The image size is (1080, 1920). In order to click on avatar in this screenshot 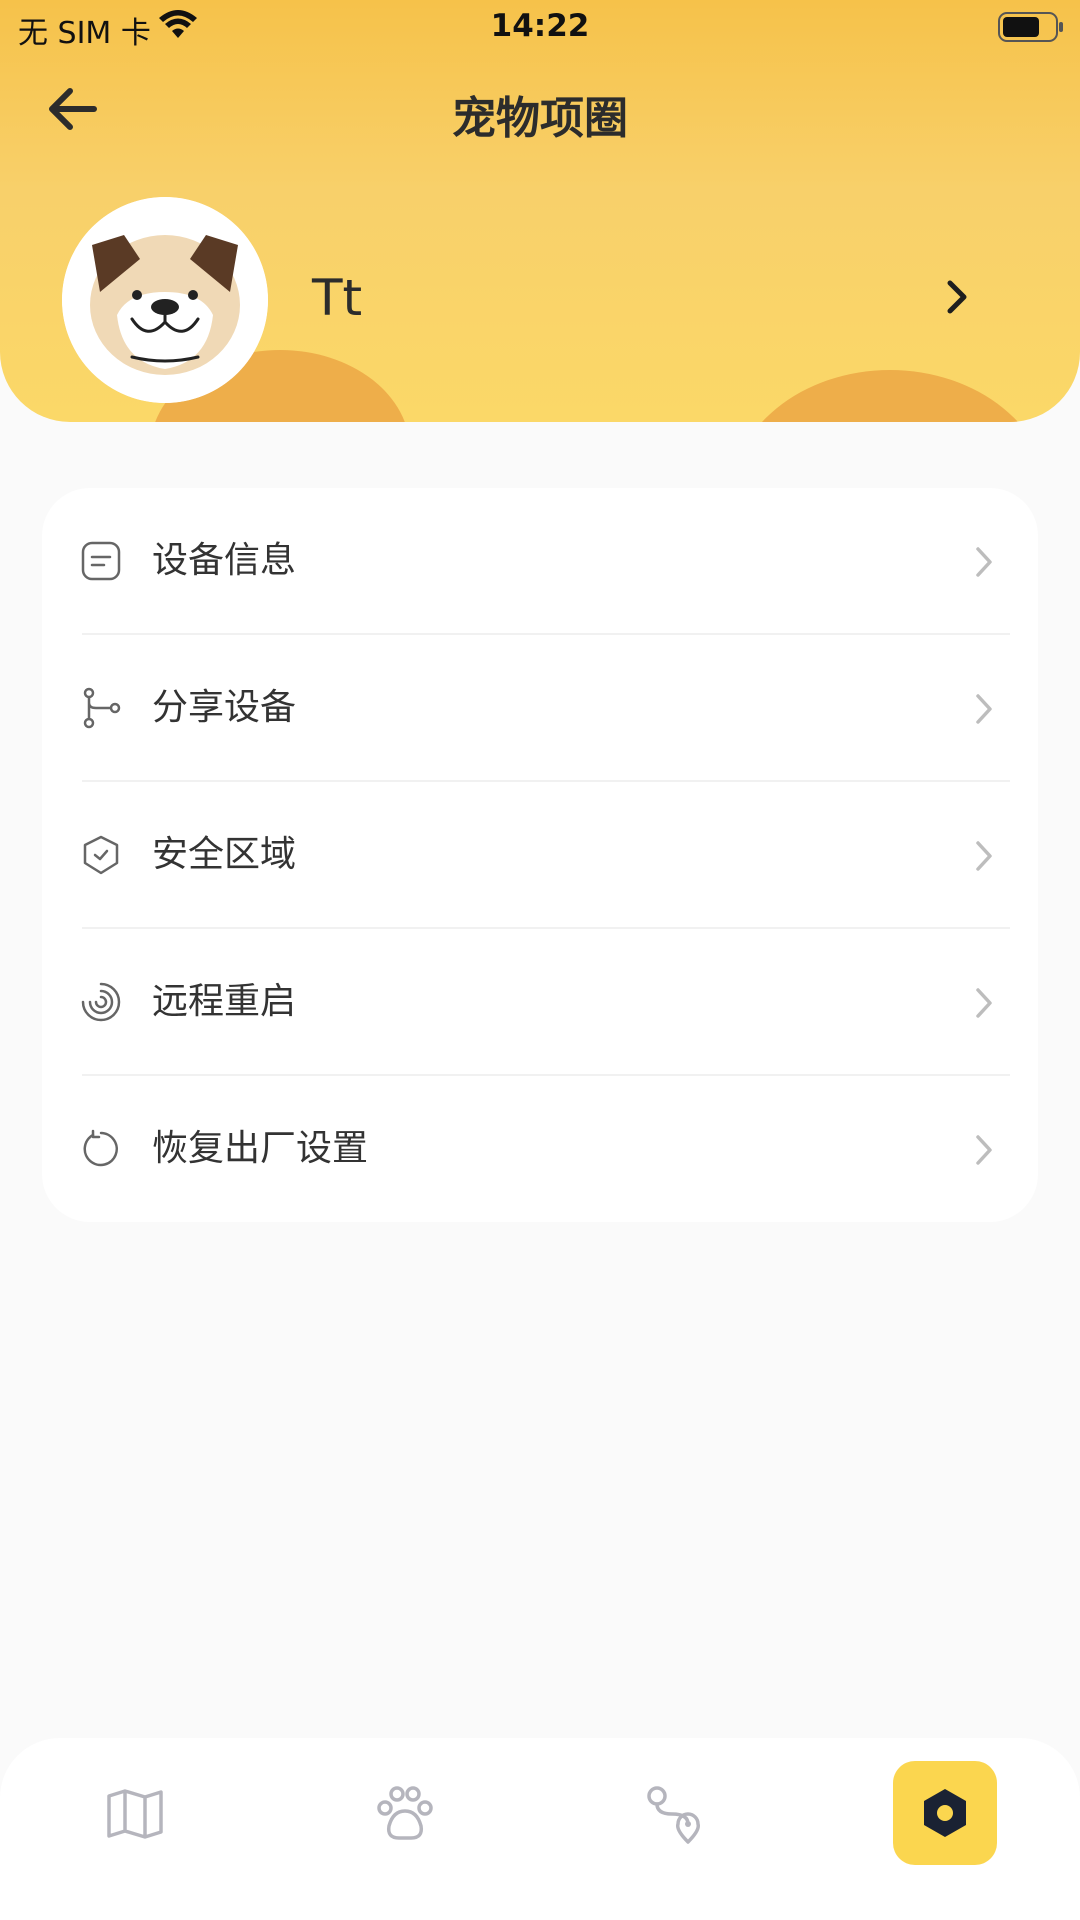, I will do `click(165, 300)`.